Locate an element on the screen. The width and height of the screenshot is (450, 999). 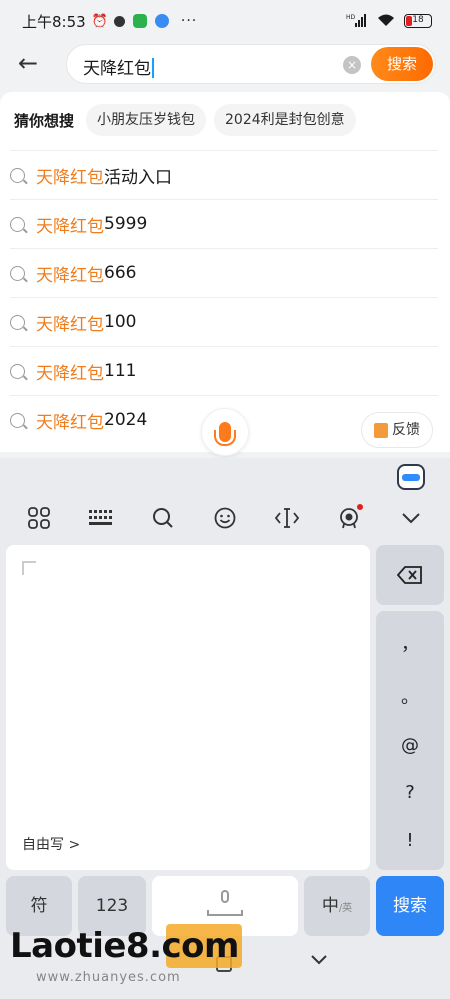
punctuation-key: @ is located at coordinates (410, 745).